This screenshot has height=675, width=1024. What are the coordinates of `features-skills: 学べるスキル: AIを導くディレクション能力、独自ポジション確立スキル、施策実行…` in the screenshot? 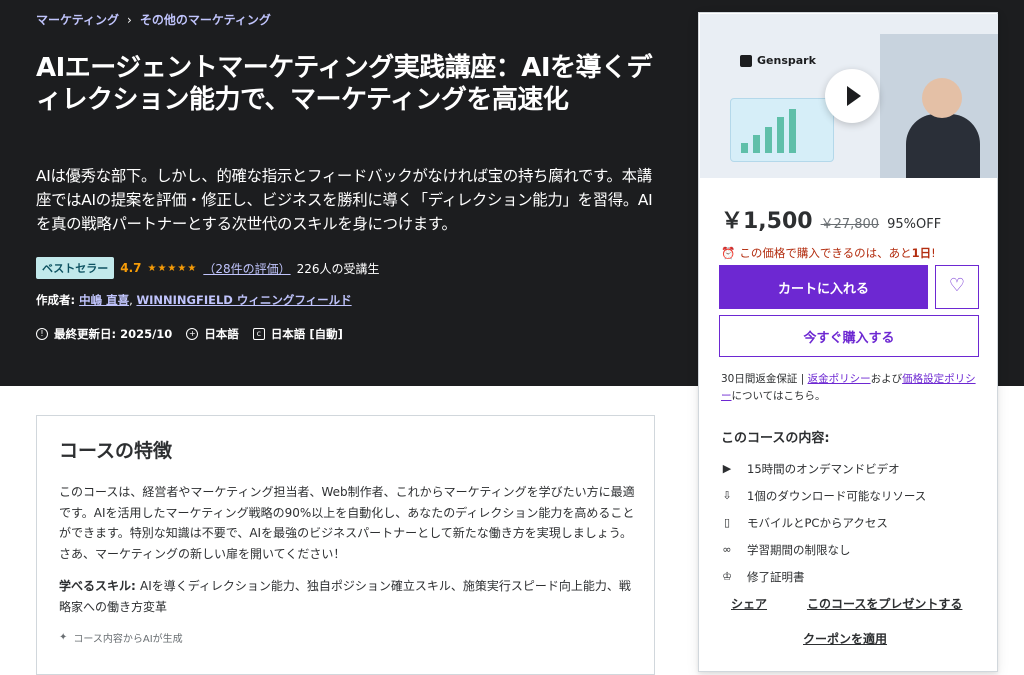 It's located at (349, 596).